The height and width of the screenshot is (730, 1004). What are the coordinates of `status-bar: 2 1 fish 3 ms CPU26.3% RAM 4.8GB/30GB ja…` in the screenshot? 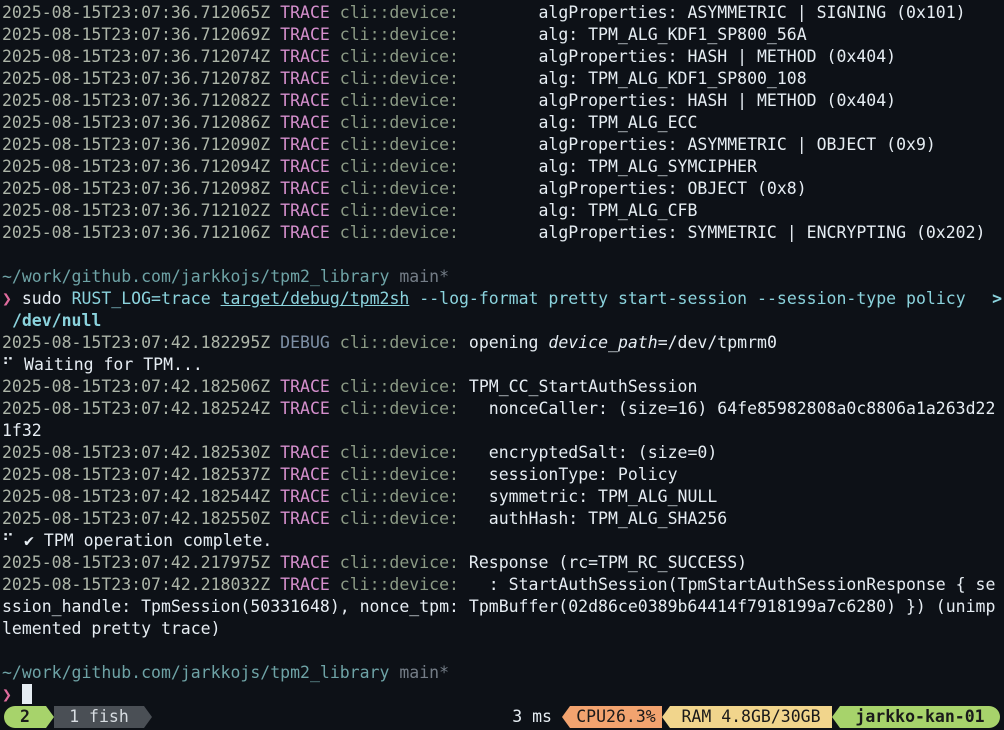 It's located at (502, 717).